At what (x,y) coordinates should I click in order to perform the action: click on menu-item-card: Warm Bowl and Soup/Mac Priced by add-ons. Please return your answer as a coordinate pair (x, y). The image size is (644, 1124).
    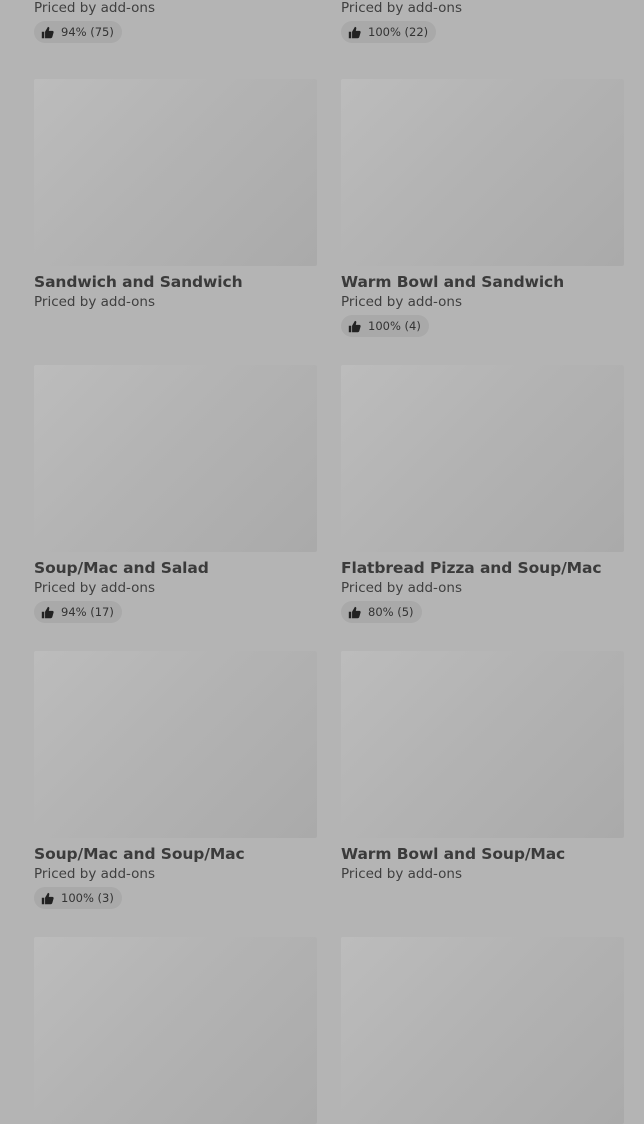
    Looking at the image, I should click on (482, 767).